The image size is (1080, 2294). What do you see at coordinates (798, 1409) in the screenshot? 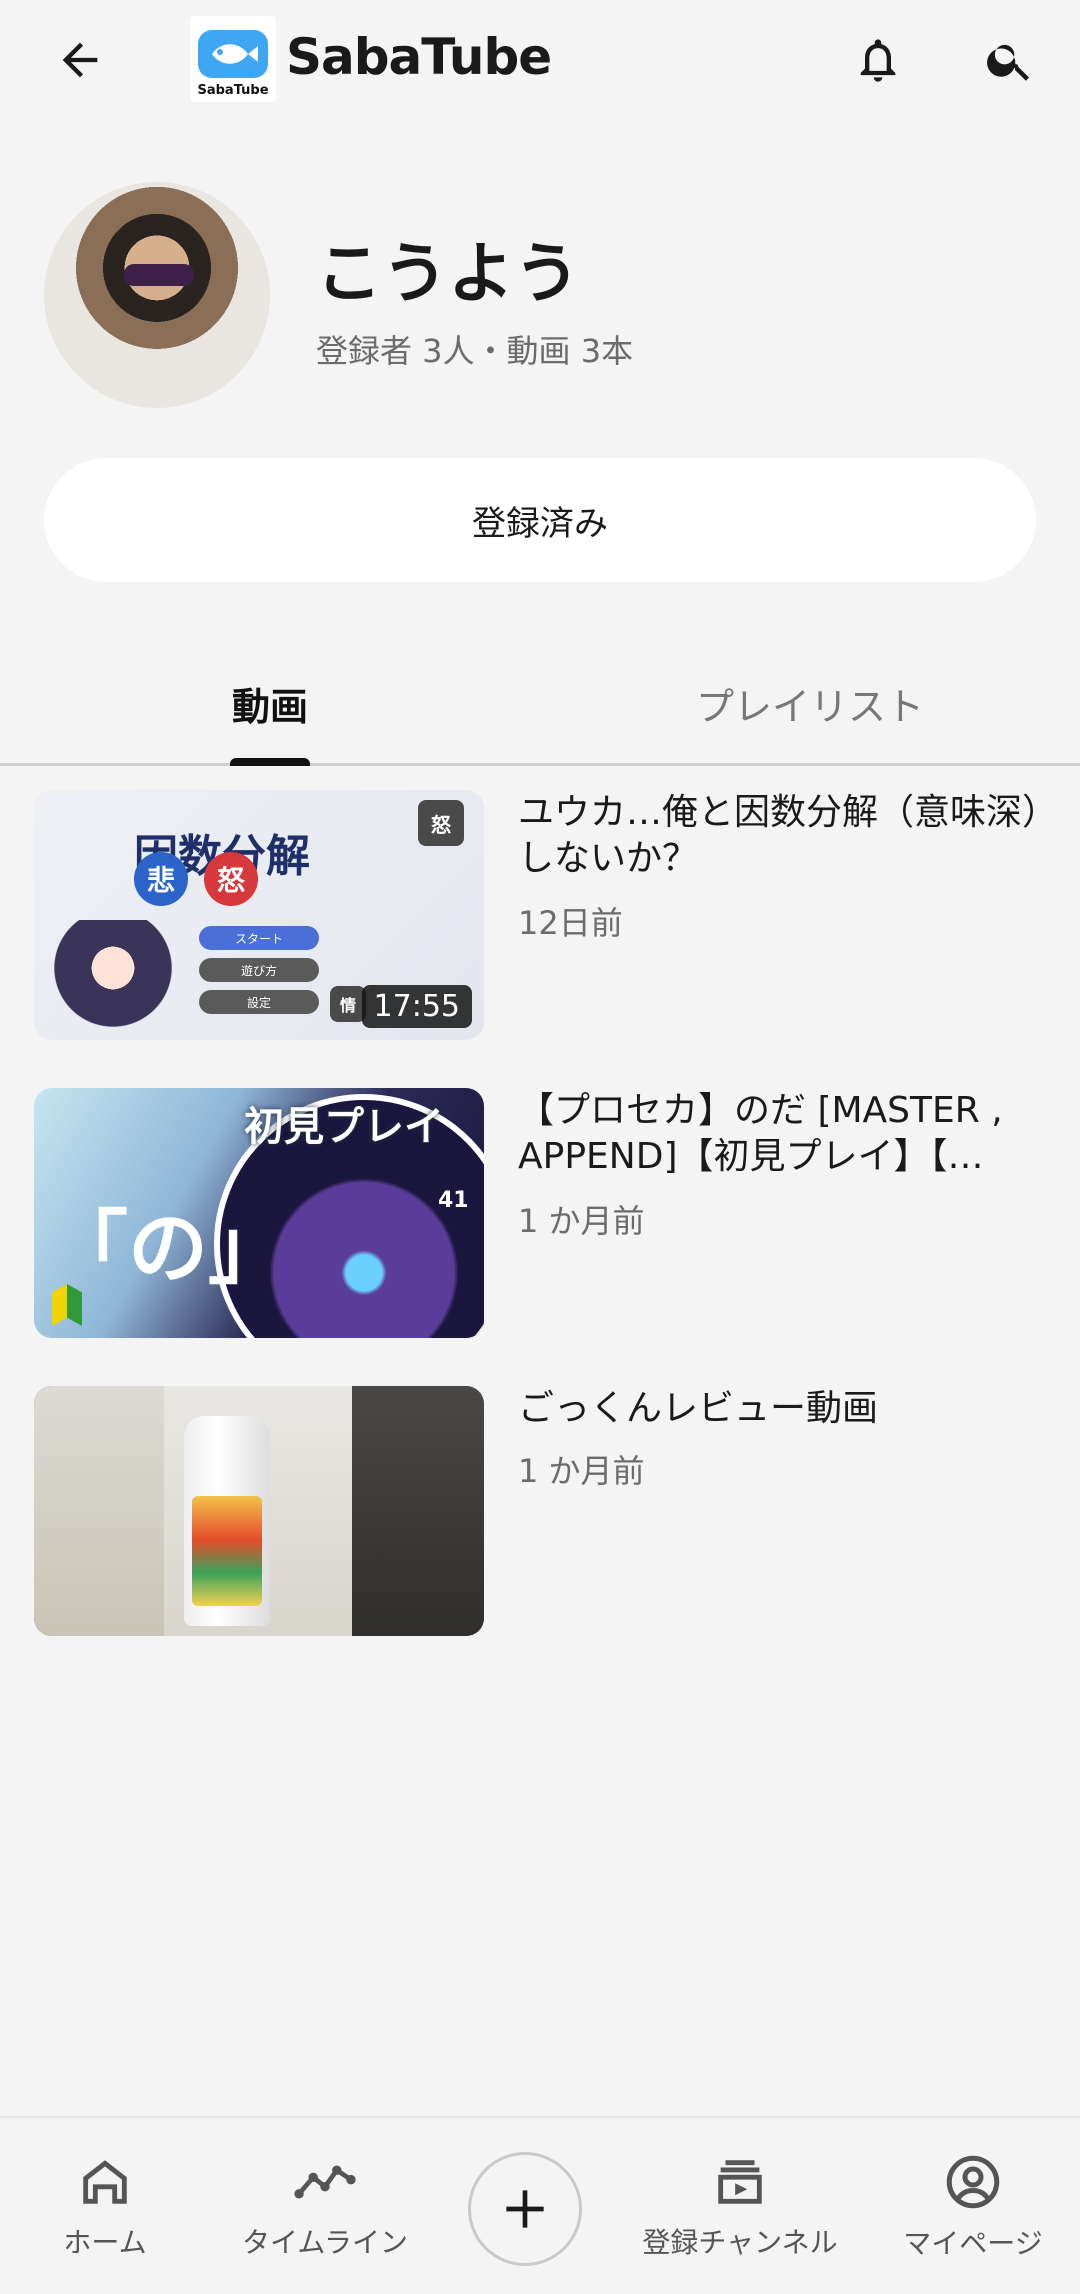
I see `video-title: ごっくんレビュー動画` at bounding box center [798, 1409].